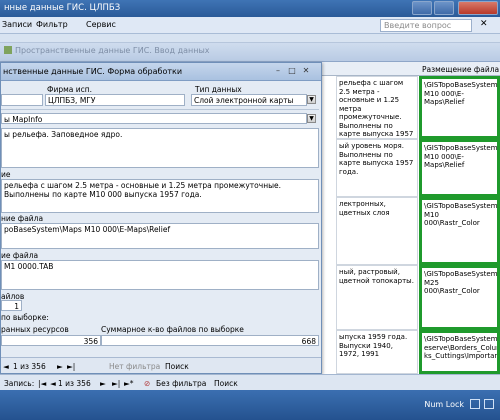  Describe the element at coordinates (426, 25) in the screenshot. I see `ask-question-input: Введите вопрос` at that location.